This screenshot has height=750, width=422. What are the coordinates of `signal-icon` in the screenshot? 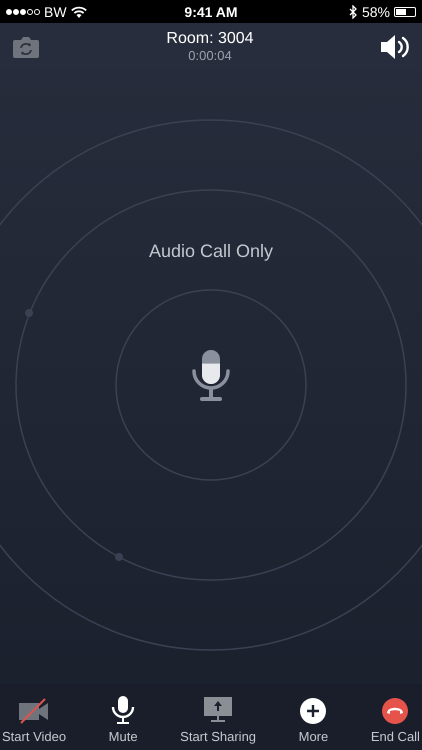 It's located at (23, 11).